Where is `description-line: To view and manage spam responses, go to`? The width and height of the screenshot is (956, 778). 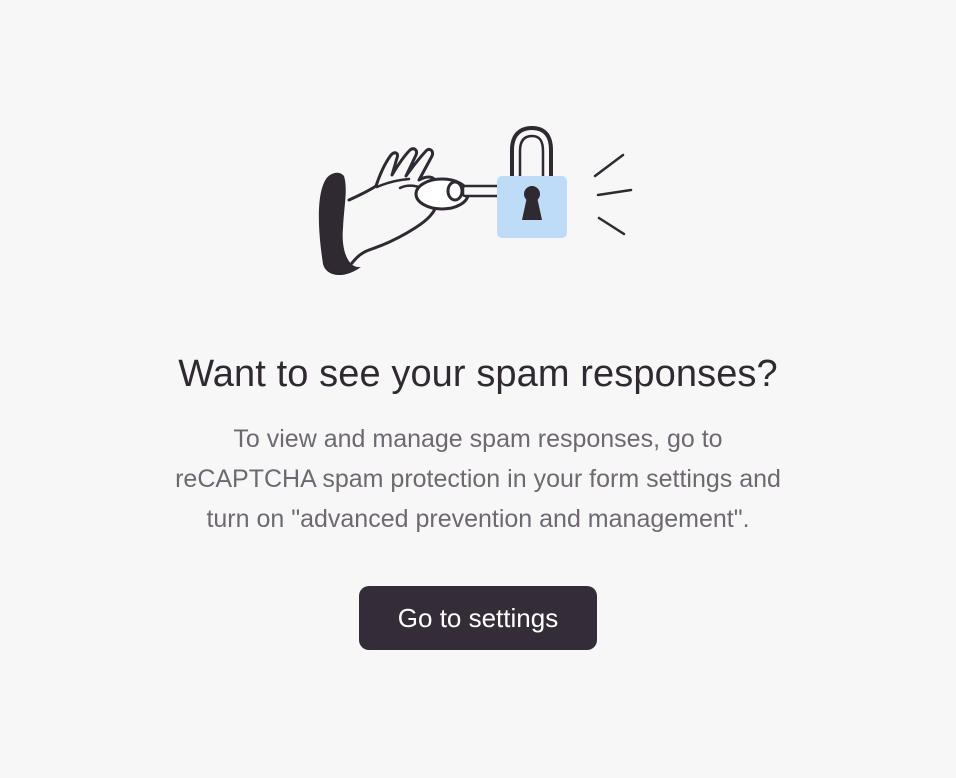 description-line: To view and manage spam responses, go to is located at coordinates (478, 439).